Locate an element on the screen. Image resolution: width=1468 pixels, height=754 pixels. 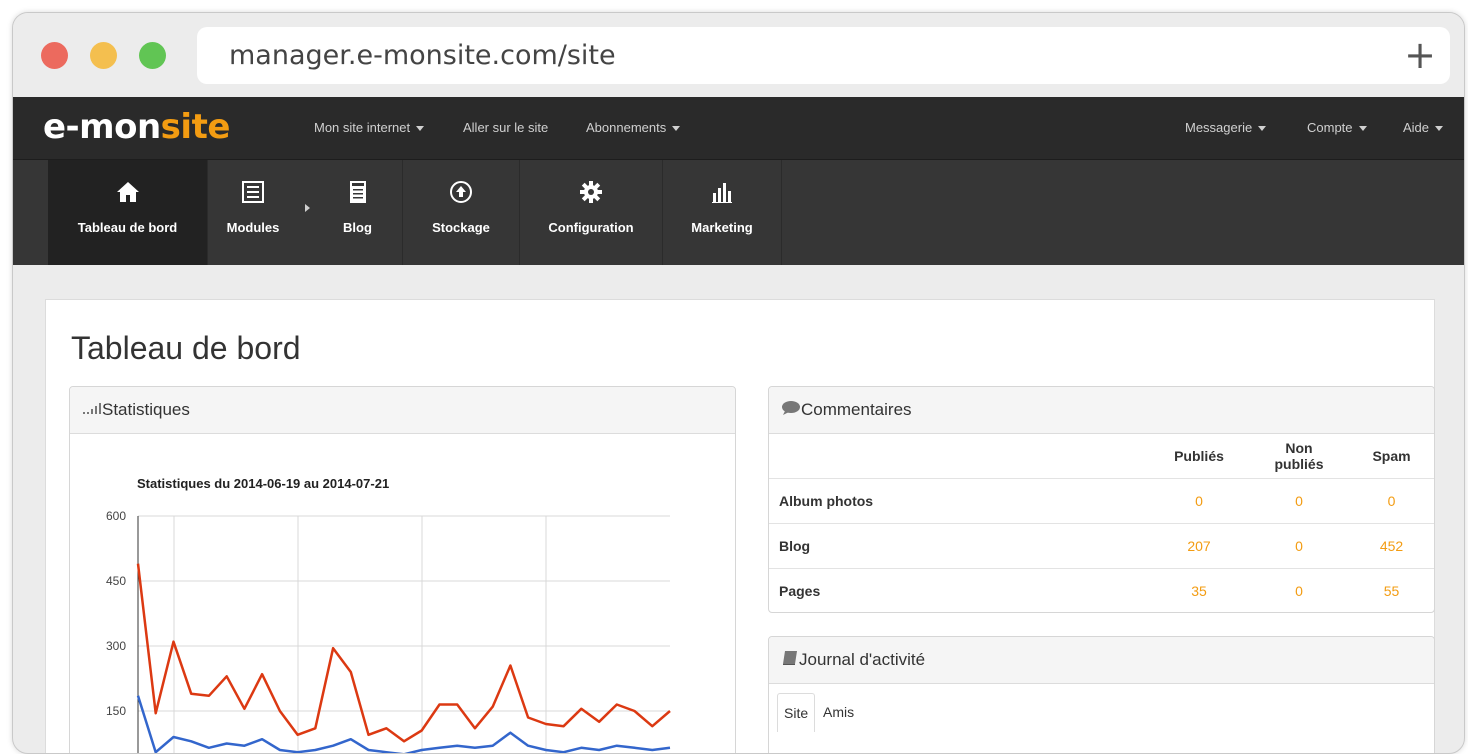
maximize-window-button is located at coordinates (152, 55).